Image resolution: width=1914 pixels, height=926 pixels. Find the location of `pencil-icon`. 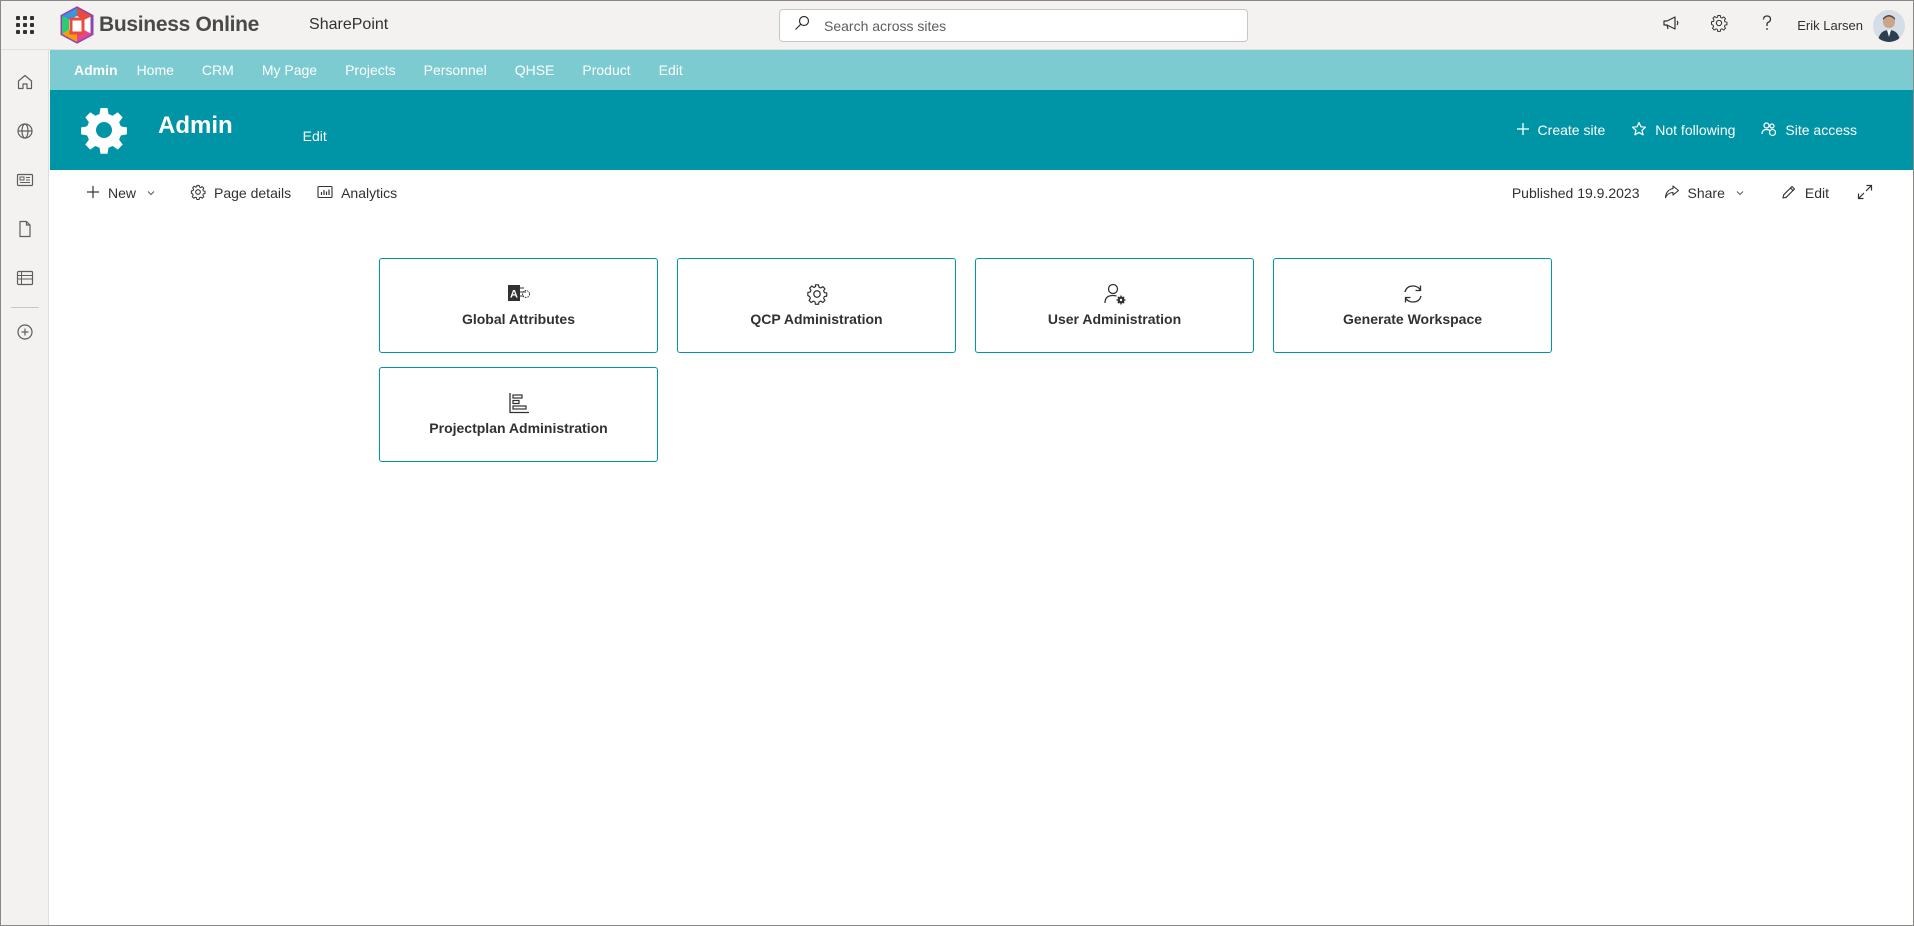

pencil-icon is located at coordinates (1793, 193).